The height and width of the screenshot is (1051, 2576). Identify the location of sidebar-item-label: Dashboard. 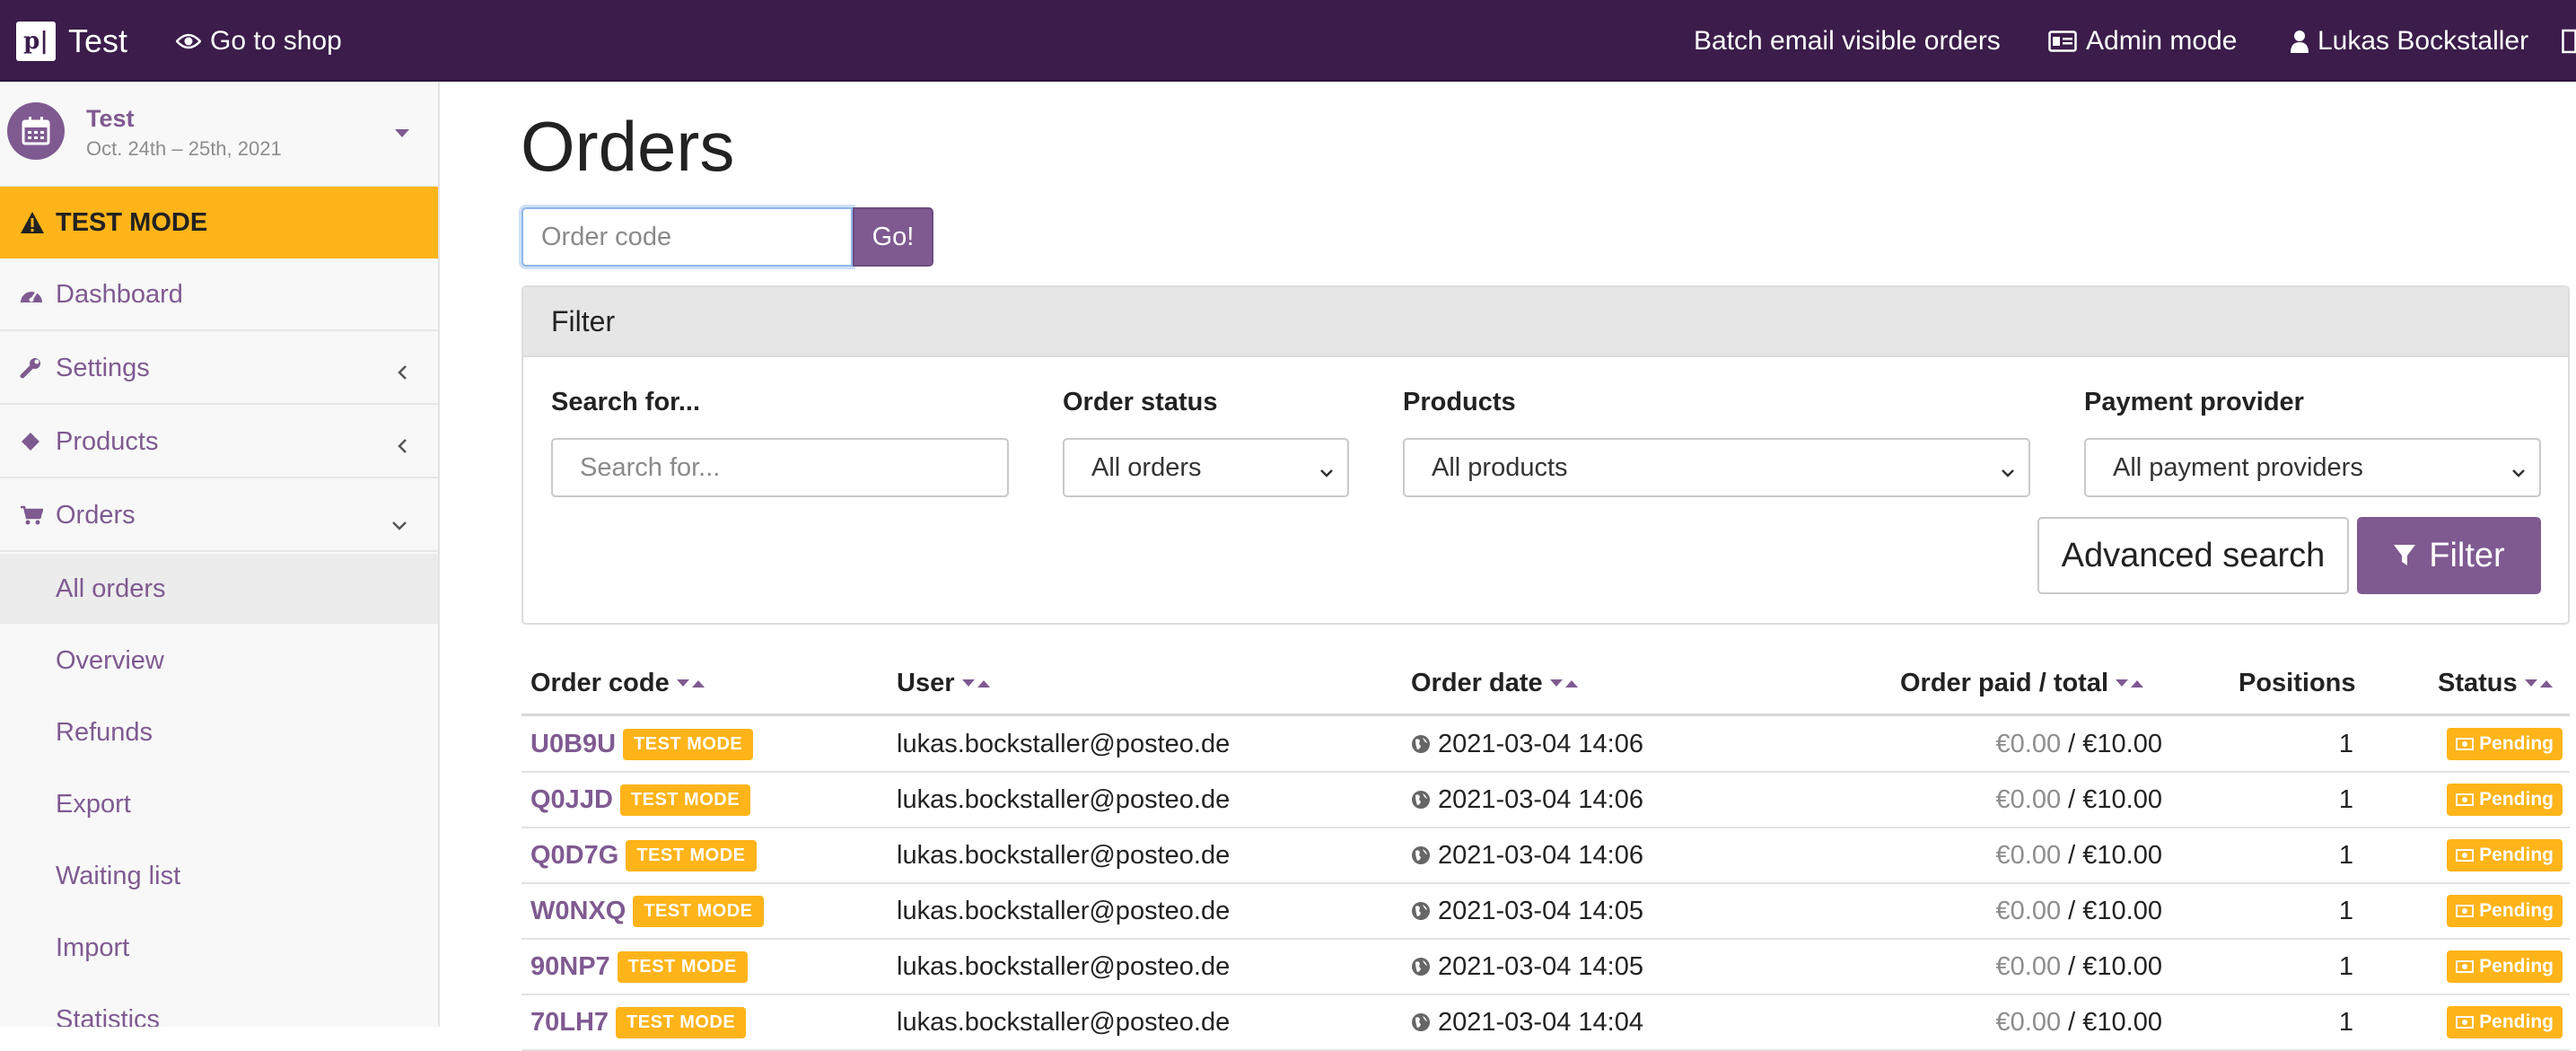
(119, 294).